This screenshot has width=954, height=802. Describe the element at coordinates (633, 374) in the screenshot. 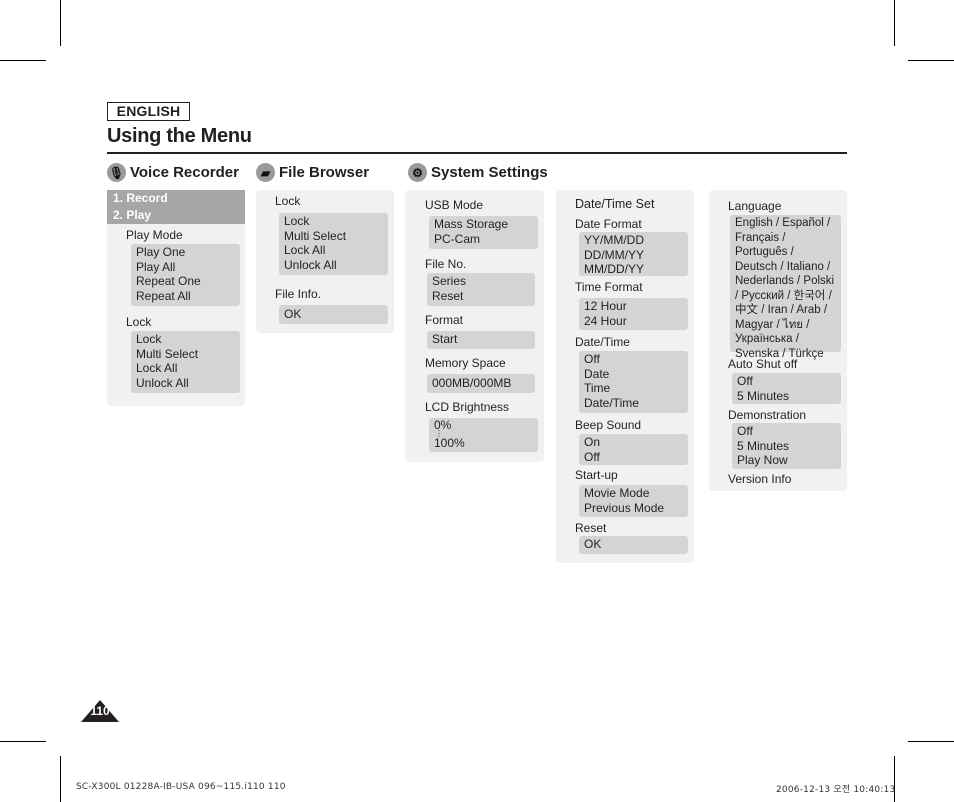

I see `option: Date` at that location.